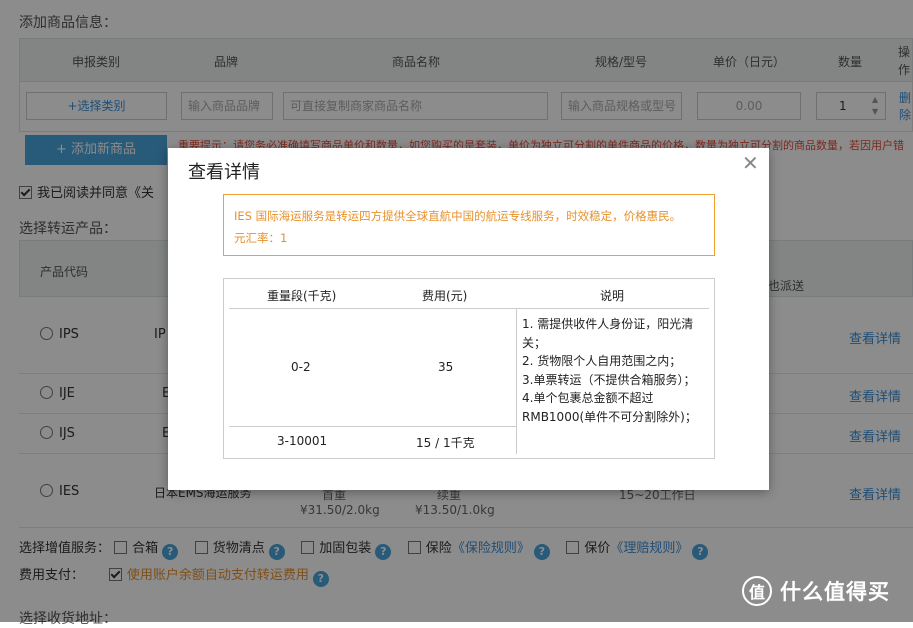 This screenshot has width=913, height=628. What do you see at coordinates (608, 333) in the screenshot?
I see `note-item: 1. 需提供收件人身份证，阳光清关；` at bounding box center [608, 333].